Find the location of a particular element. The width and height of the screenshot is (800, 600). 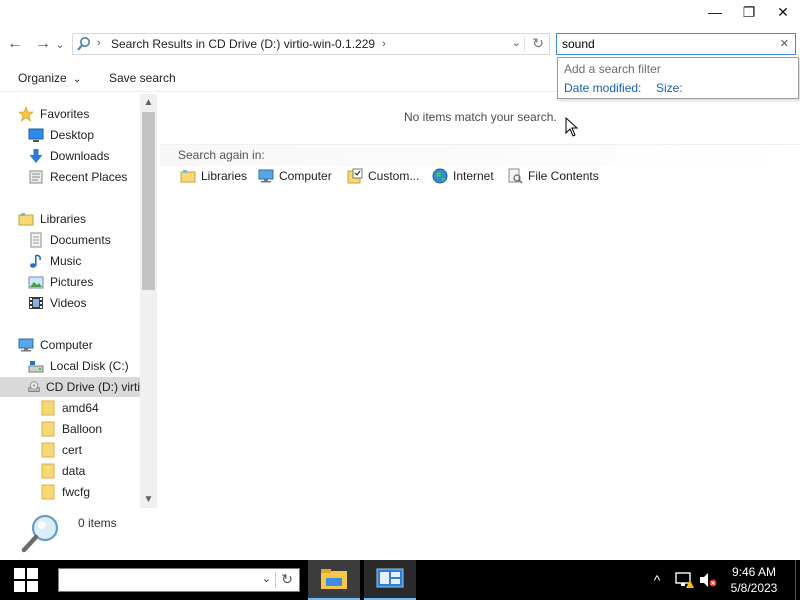

tree-computer: Computer is located at coordinates (55, 345).